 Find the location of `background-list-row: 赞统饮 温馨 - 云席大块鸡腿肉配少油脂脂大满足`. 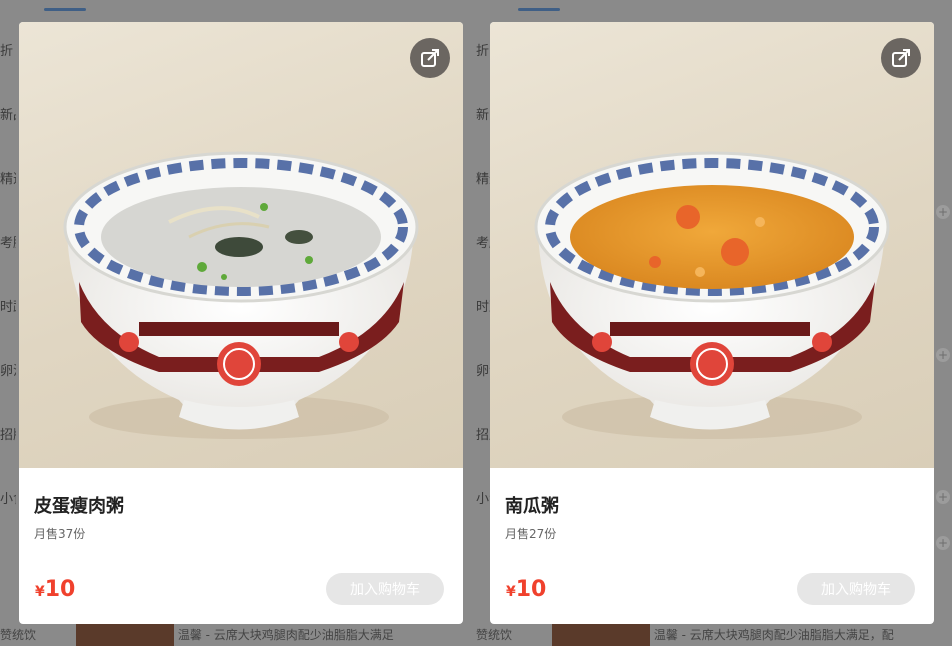

background-list-row: 赞统饮 温馨 - 云席大块鸡腿肉配少油脂脂大满足 is located at coordinates (238, 635).